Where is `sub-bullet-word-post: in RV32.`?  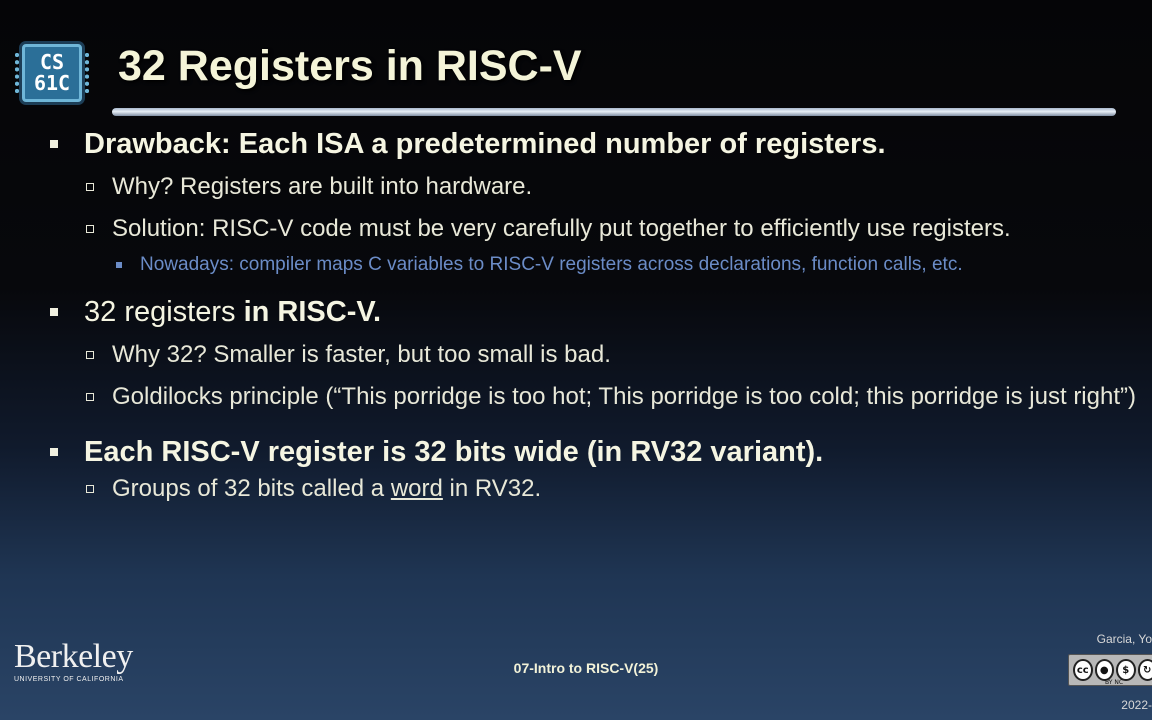 sub-bullet-word-post: in RV32. is located at coordinates (492, 488).